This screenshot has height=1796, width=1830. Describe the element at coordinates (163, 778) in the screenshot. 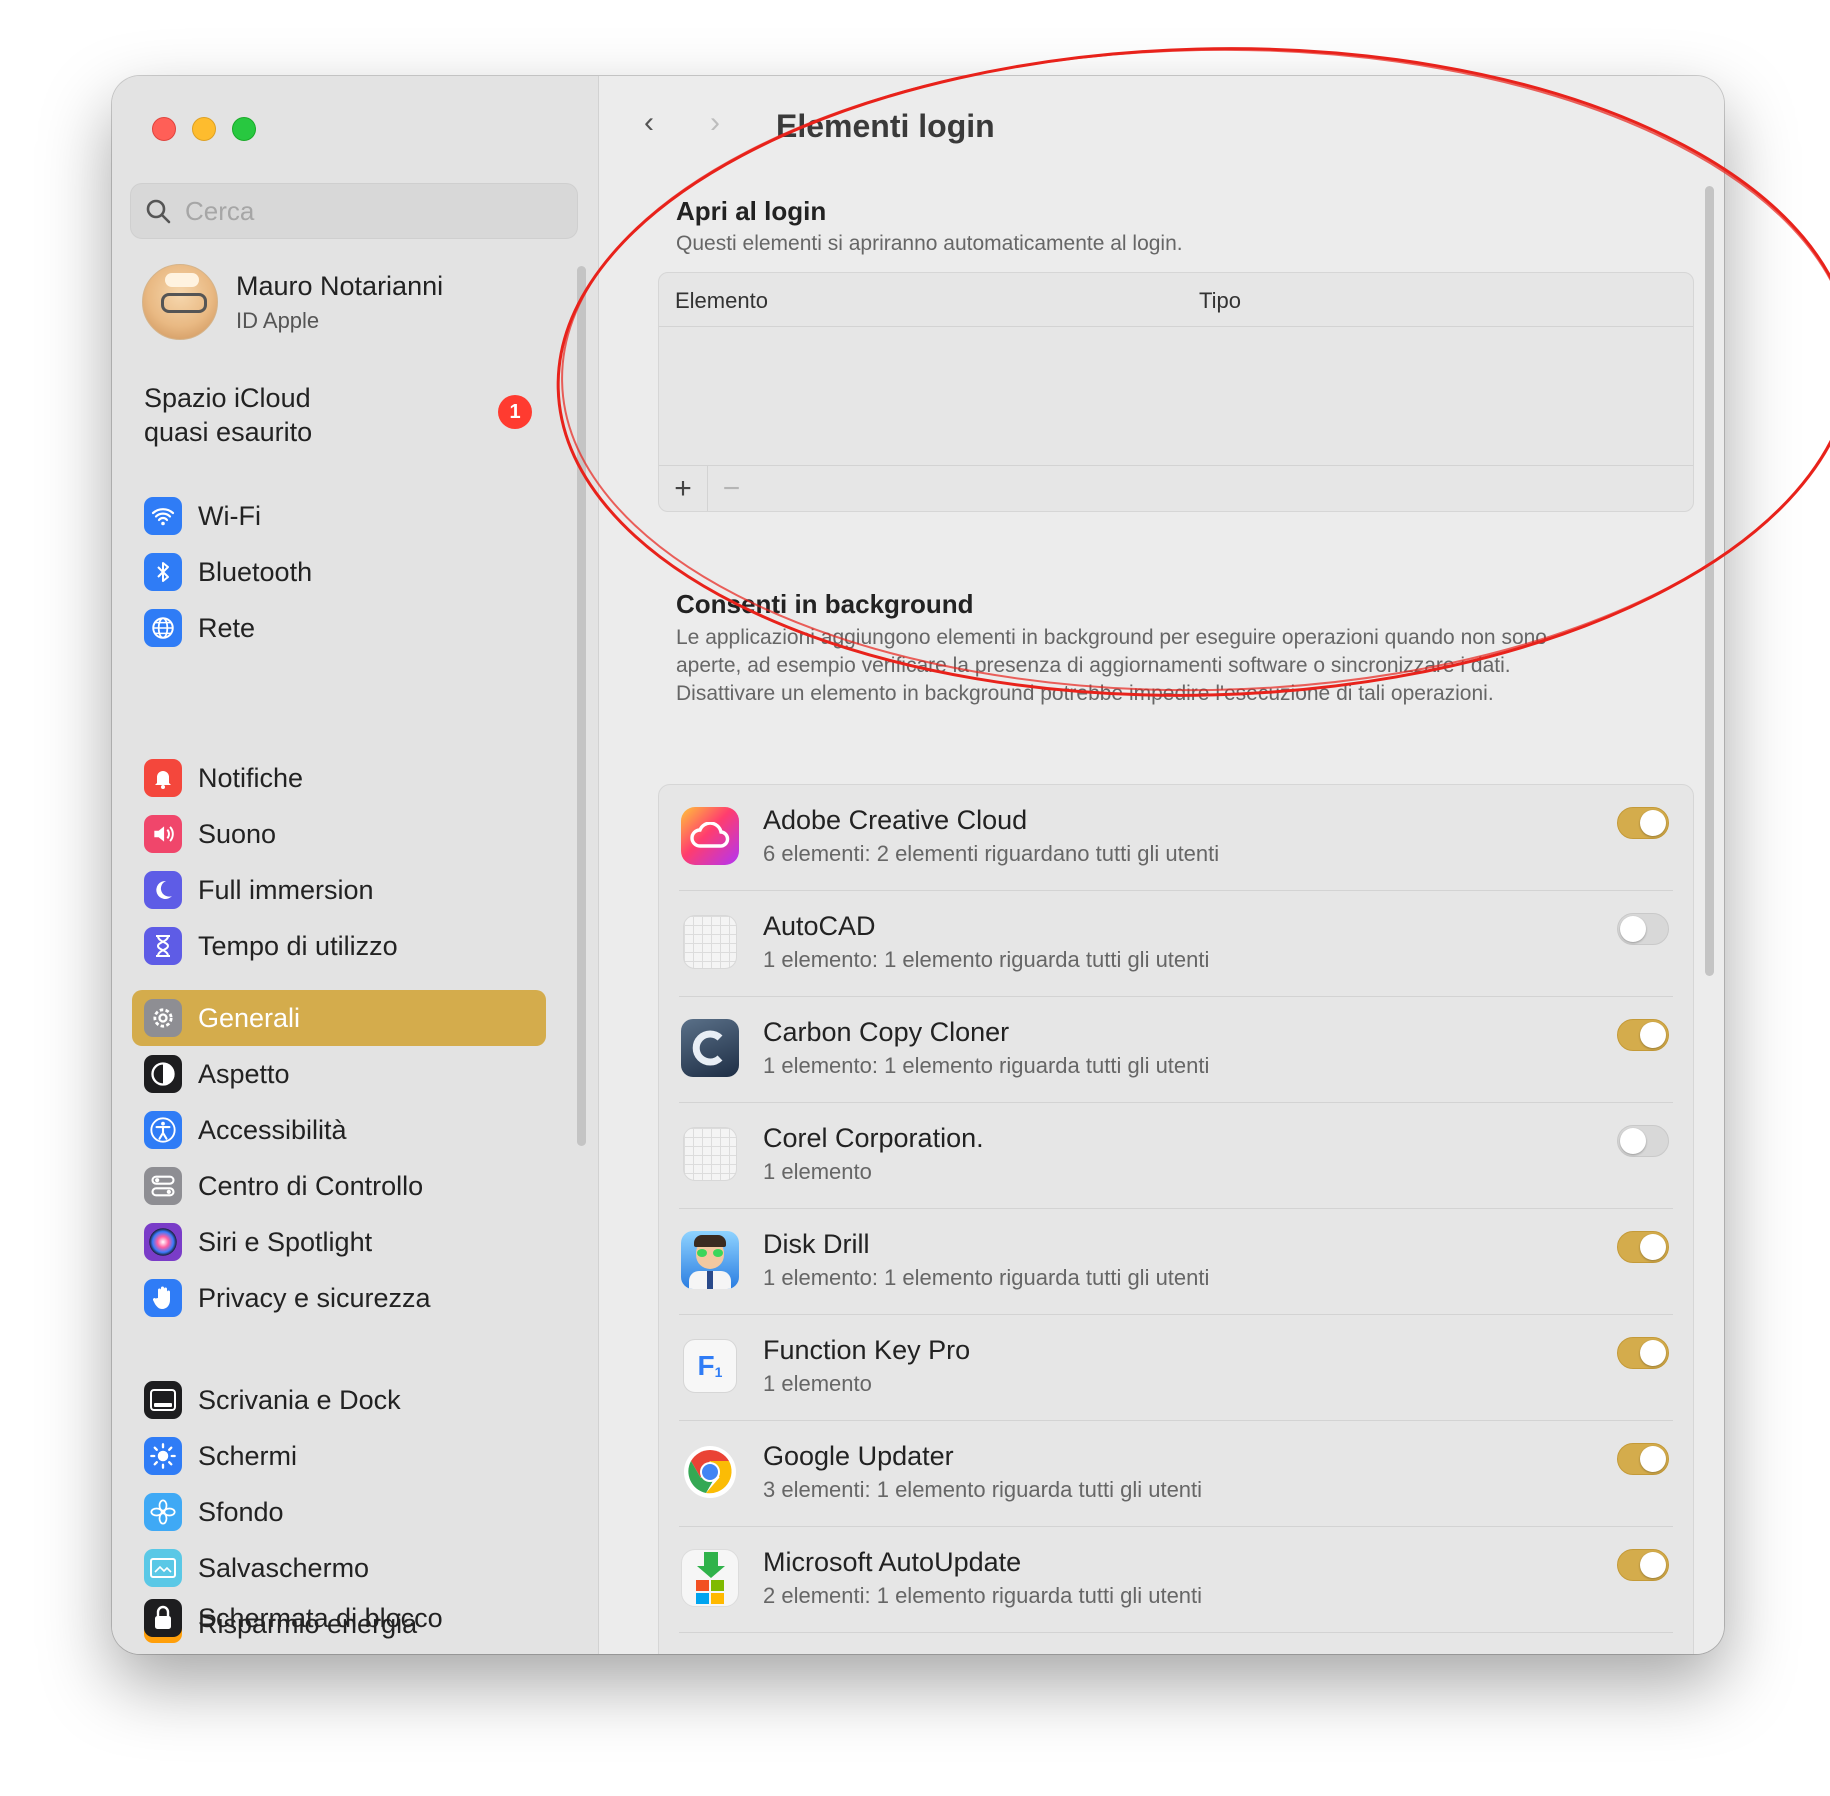

I see `bell-icon` at that location.